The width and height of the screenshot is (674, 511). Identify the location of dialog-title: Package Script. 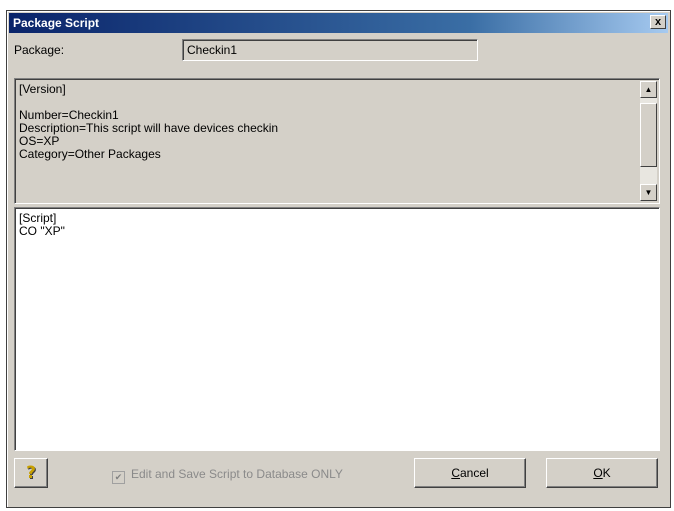
(56, 23).